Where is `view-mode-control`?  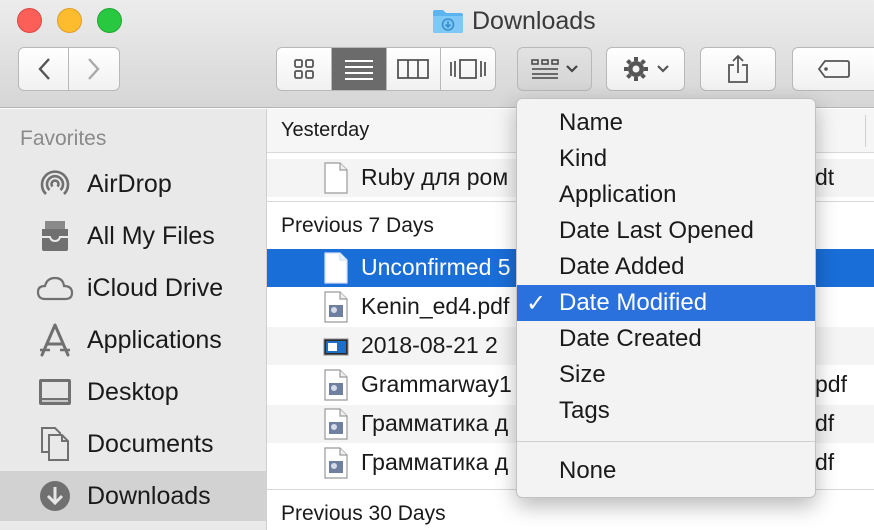 view-mode-control is located at coordinates (386, 69).